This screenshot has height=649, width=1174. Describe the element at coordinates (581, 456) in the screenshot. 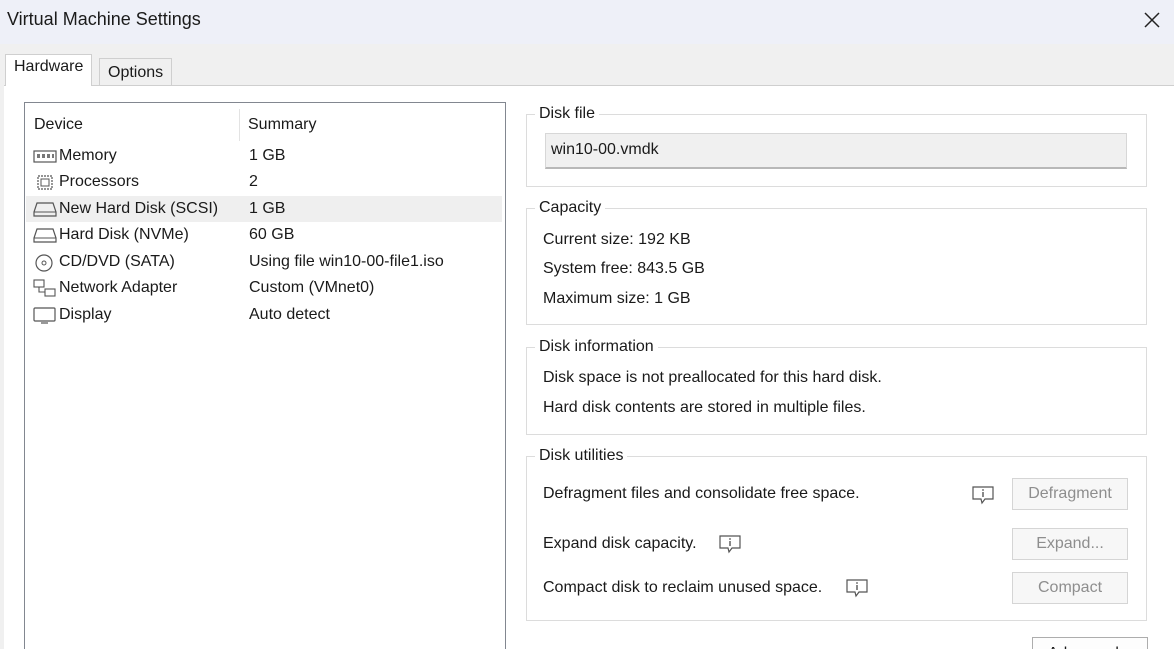

I see `disk-utilities-legend: Disk utilities` at that location.